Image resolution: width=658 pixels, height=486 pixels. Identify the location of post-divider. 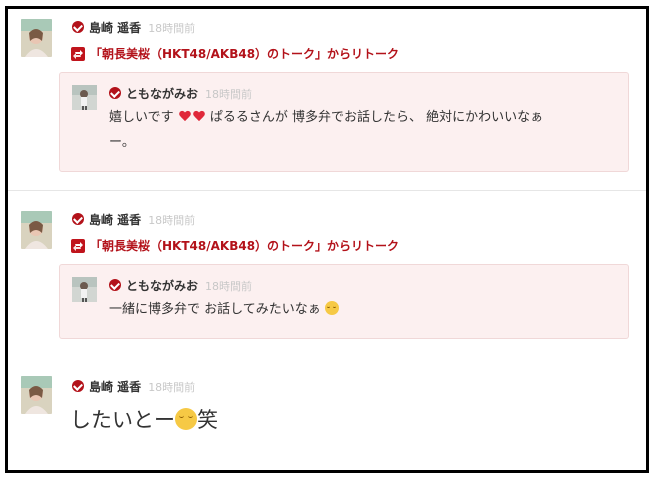
(327, 190).